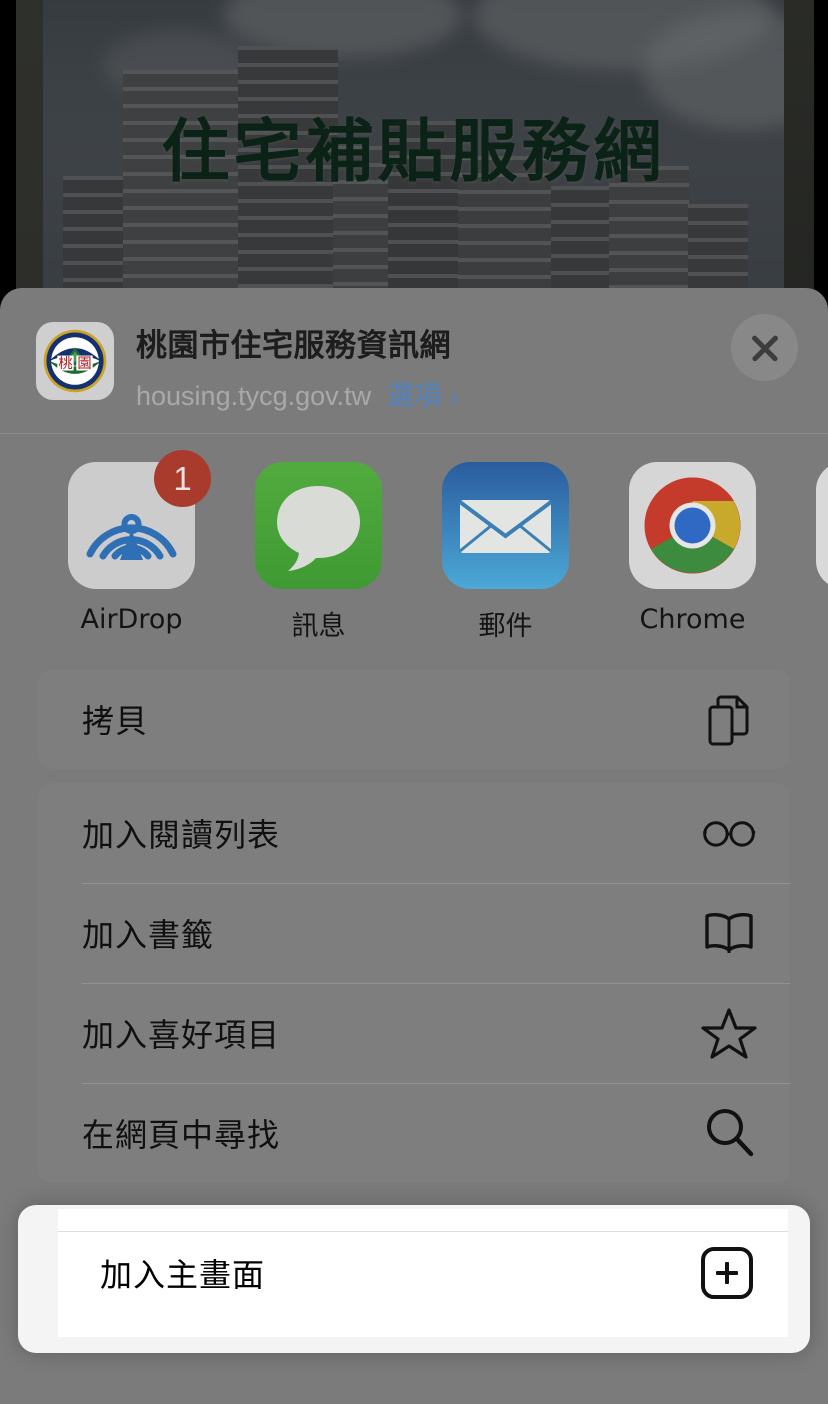 The image size is (828, 1404). I want to click on site-subtitle-row: housing.tycg.gov.tw 選項 ›, so click(297, 393).